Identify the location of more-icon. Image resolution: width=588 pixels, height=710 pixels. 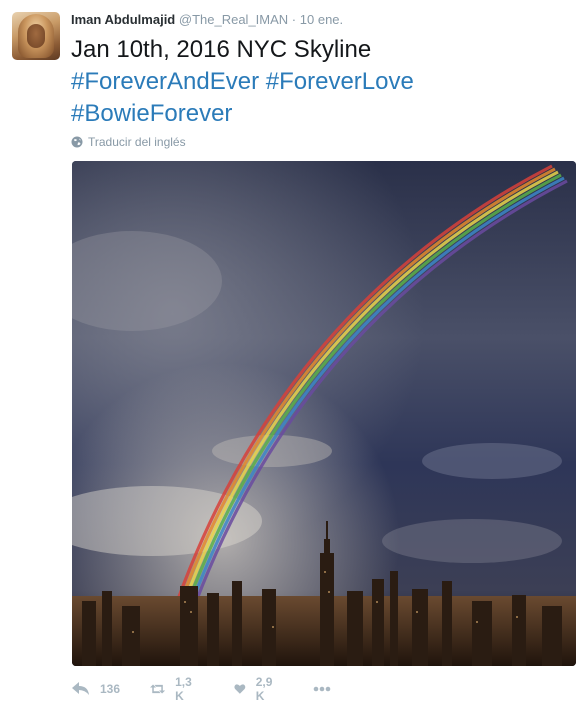
(322, 689).